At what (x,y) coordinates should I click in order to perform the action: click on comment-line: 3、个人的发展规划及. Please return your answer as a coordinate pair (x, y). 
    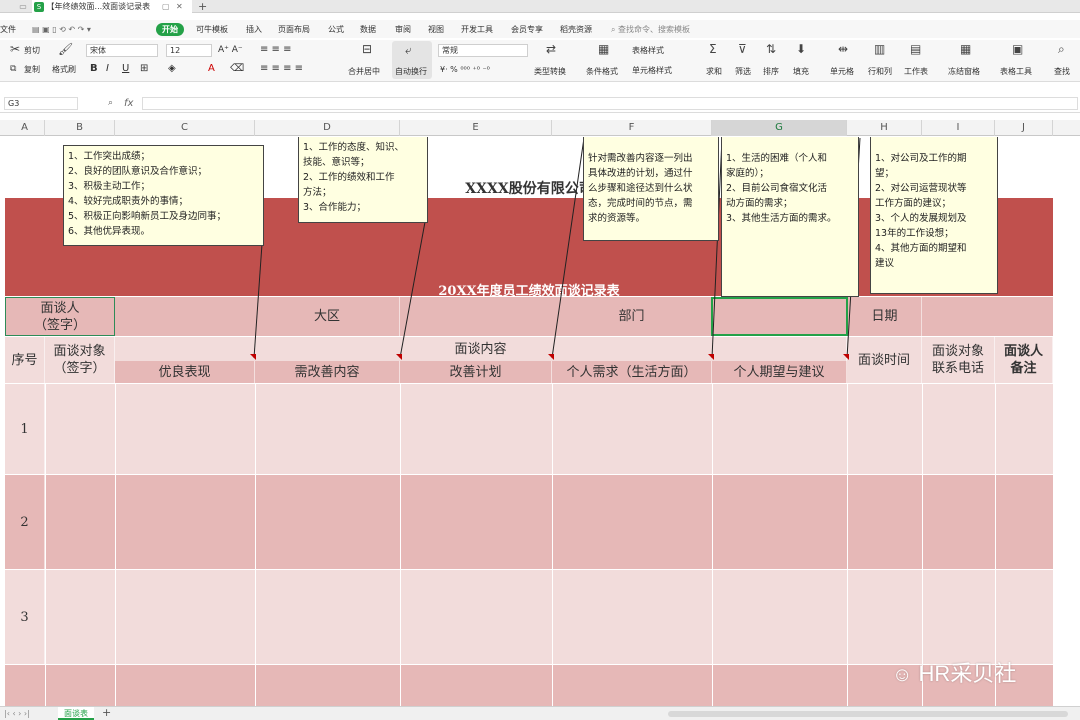
    Looking at the image, I should click on (921, 218).